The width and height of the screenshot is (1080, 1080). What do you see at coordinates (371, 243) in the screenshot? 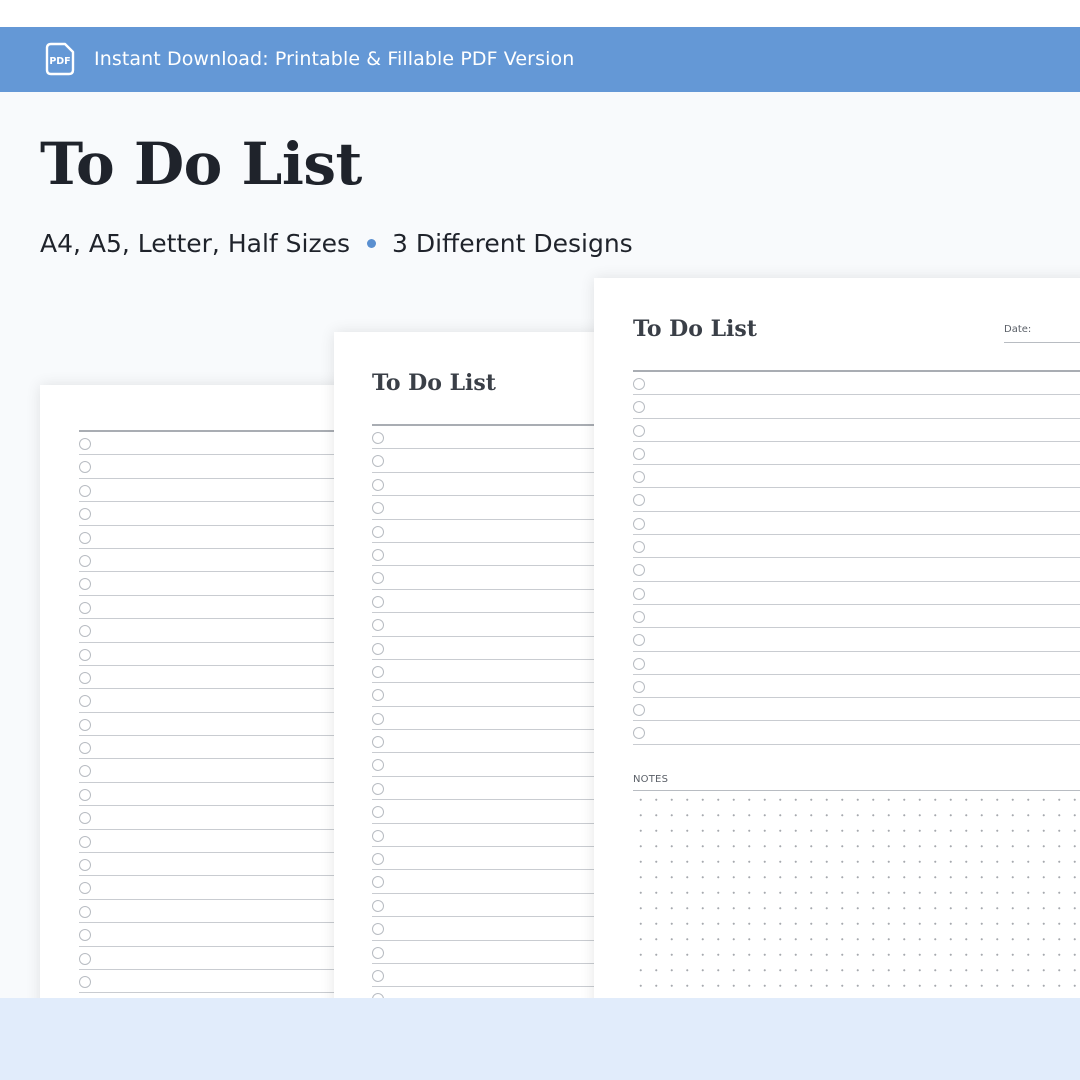
I see `bullet-separator` at bounding box center [371, 243].